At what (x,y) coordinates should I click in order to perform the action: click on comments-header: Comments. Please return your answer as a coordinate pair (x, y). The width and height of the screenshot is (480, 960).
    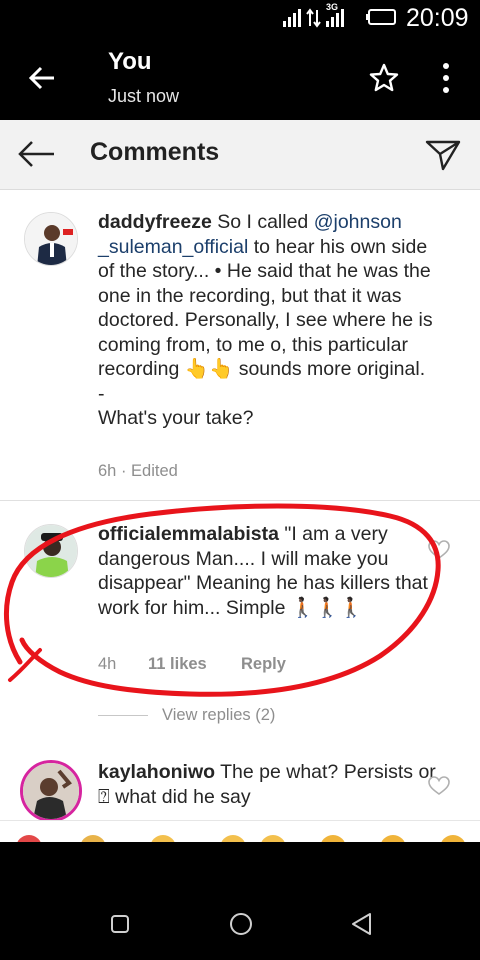
    Looking at the image, I should click on (240, 155).